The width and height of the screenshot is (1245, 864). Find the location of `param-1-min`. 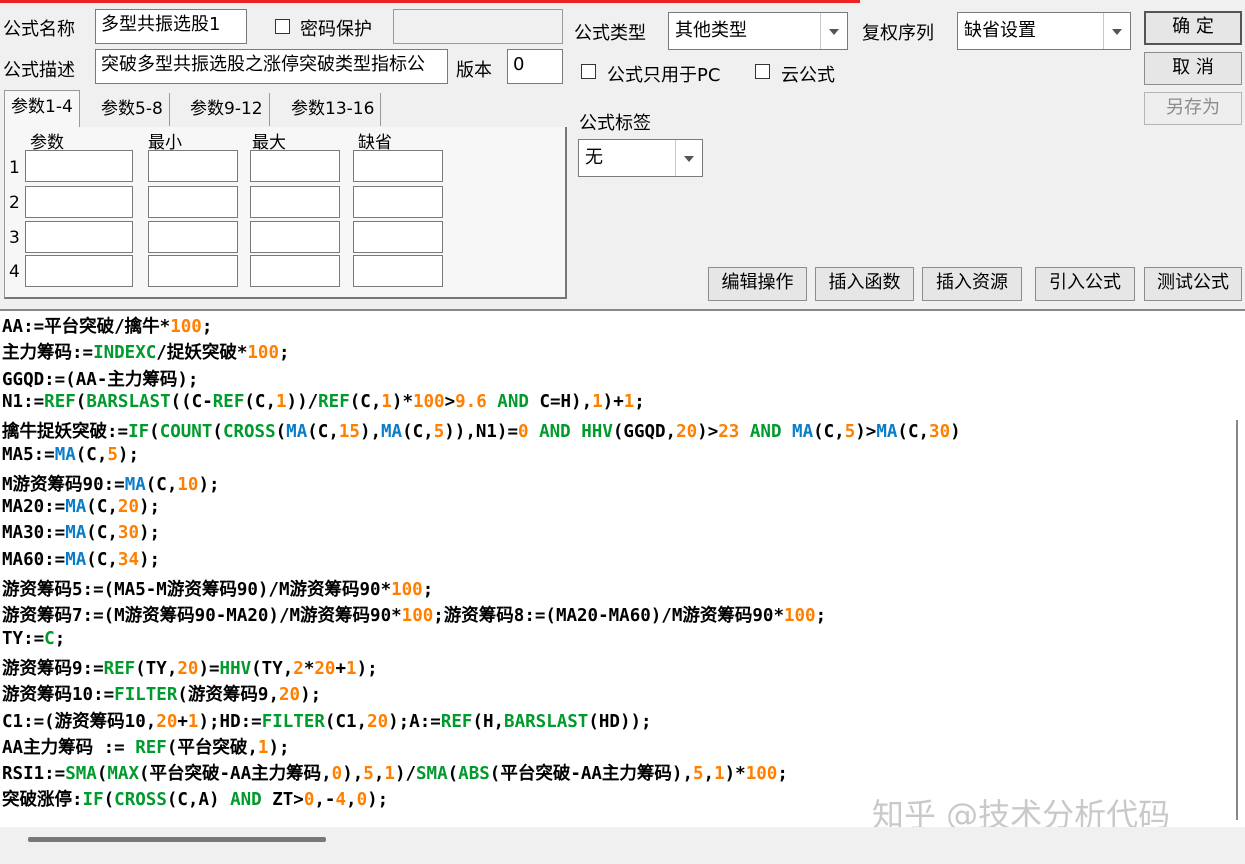

param-1-min is located at coordinates (193, 166).